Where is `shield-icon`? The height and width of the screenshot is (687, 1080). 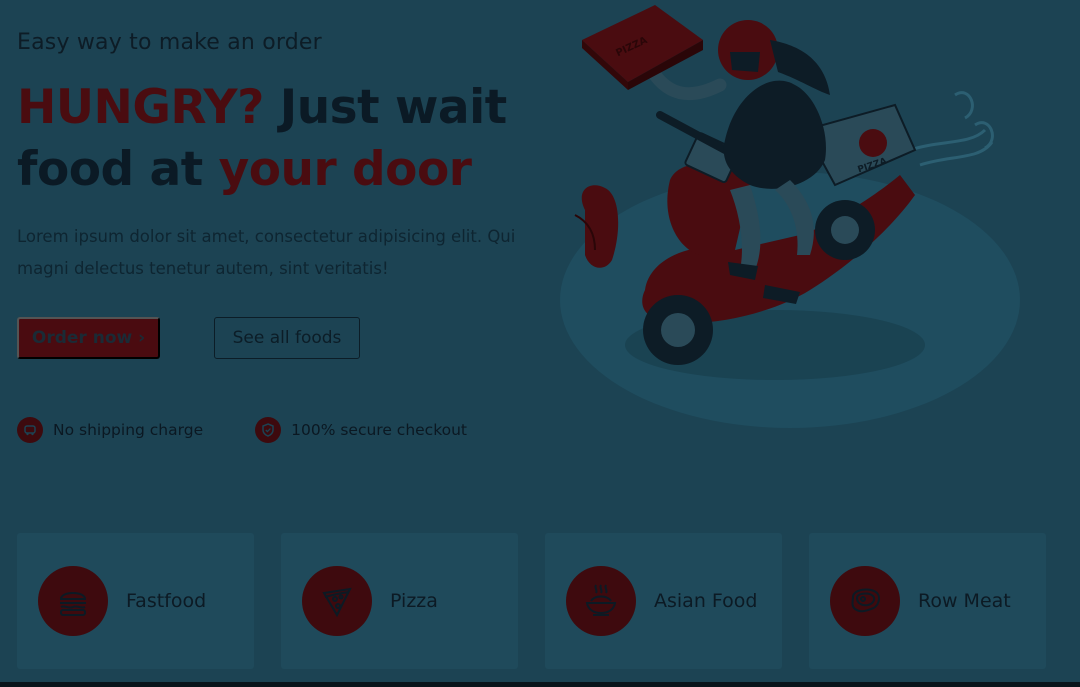 shield-icon is located at coordinates (268, 430).